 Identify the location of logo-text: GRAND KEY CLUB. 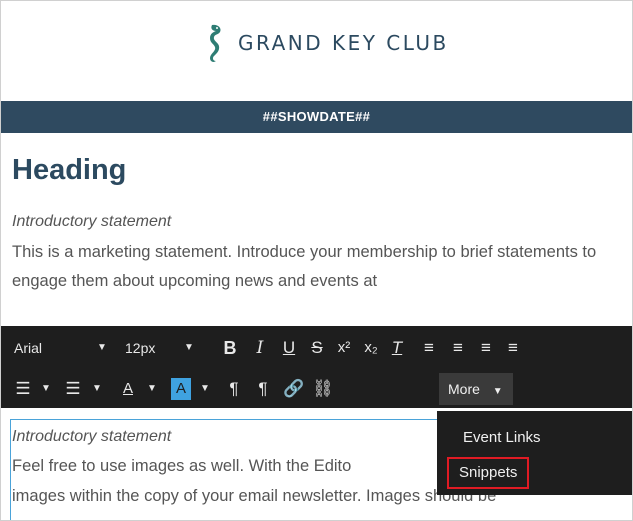
(343, 43).